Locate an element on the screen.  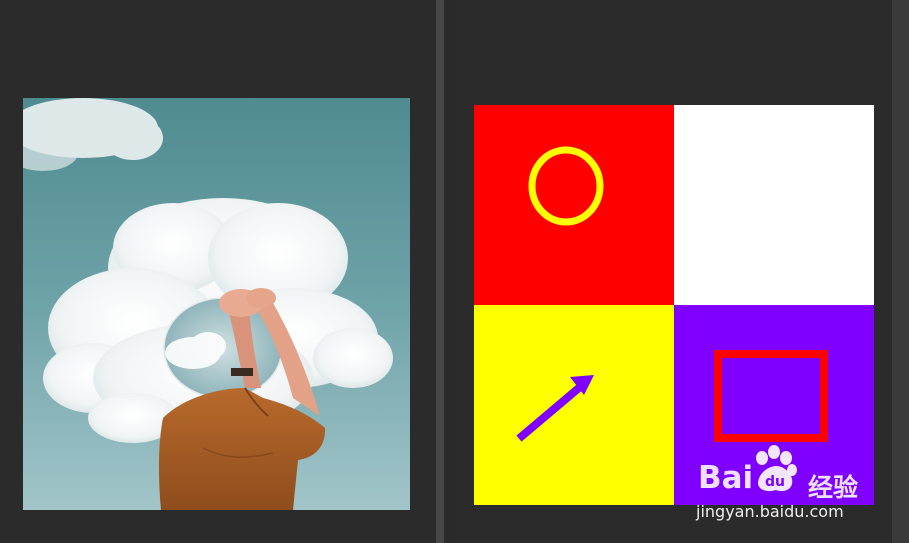
quadrant-yellow is located at coordinates (574, 405).